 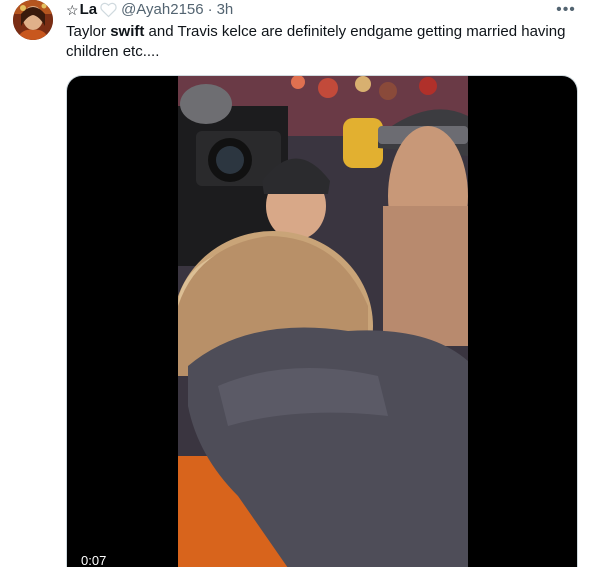 I want to click on user-handle: @Ayah2156, so click(x=162, y=10).